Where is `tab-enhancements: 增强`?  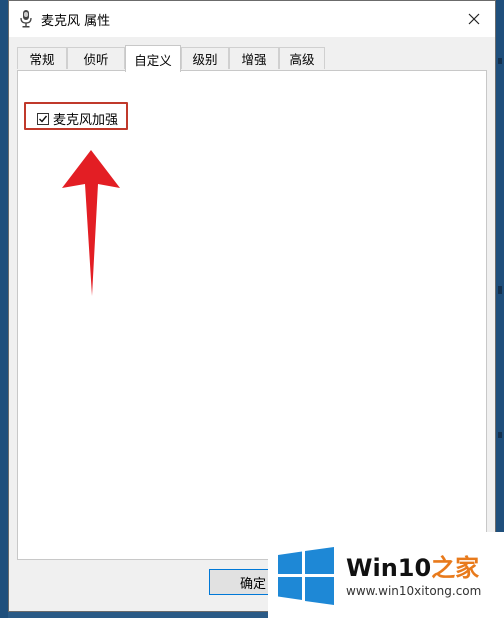
tab-enhancements: 增强 is located at coordinates (254, 58).